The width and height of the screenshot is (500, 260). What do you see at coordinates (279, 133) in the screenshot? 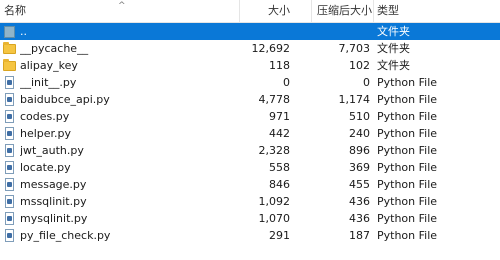
I see `file-size: 442` at bounding box center [279, 133].